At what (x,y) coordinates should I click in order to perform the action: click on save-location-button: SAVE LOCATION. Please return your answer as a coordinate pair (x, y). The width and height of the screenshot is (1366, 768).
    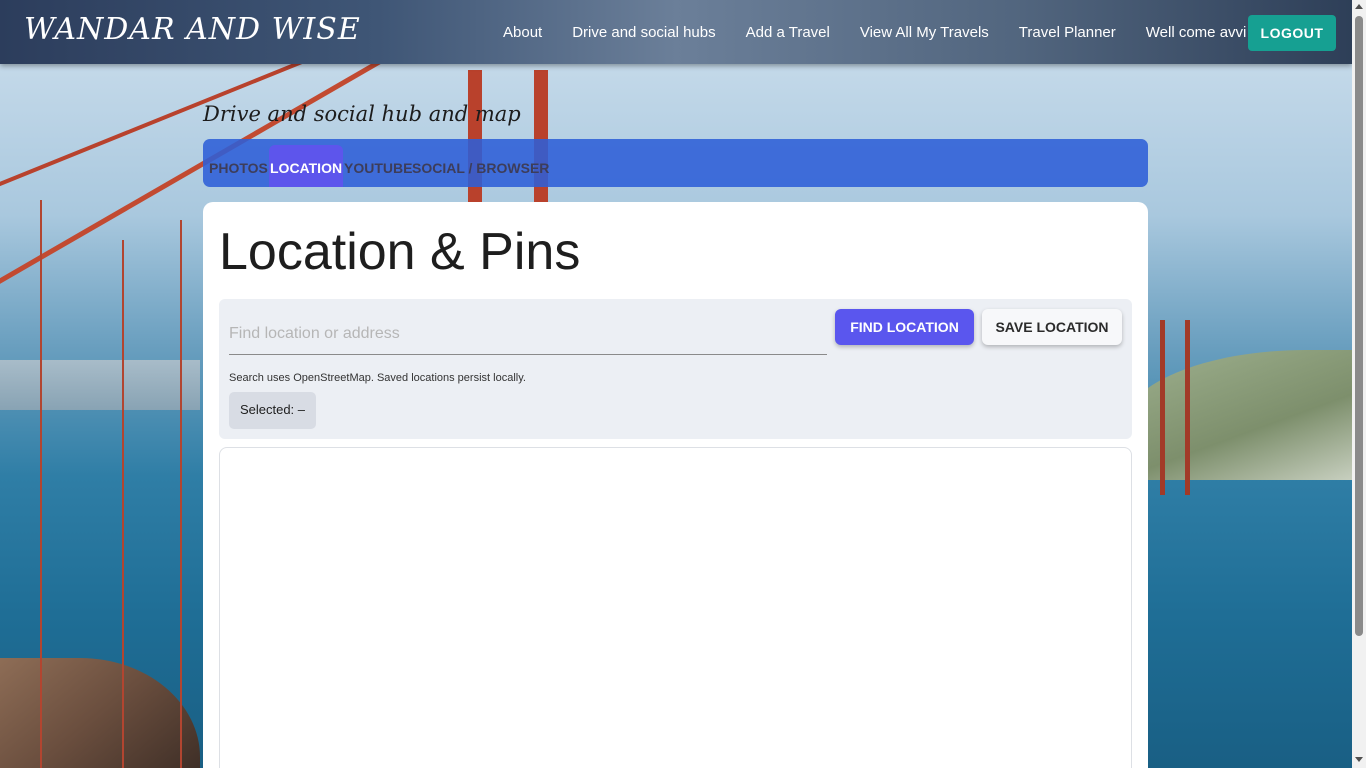
    Looking at the image, I should click on (1052, 327).